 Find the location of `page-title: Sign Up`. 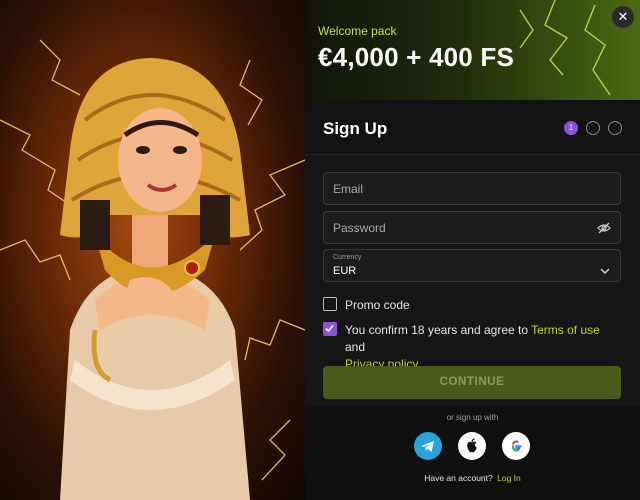

page-title: Sign Up is located at coordinates (355, 128).